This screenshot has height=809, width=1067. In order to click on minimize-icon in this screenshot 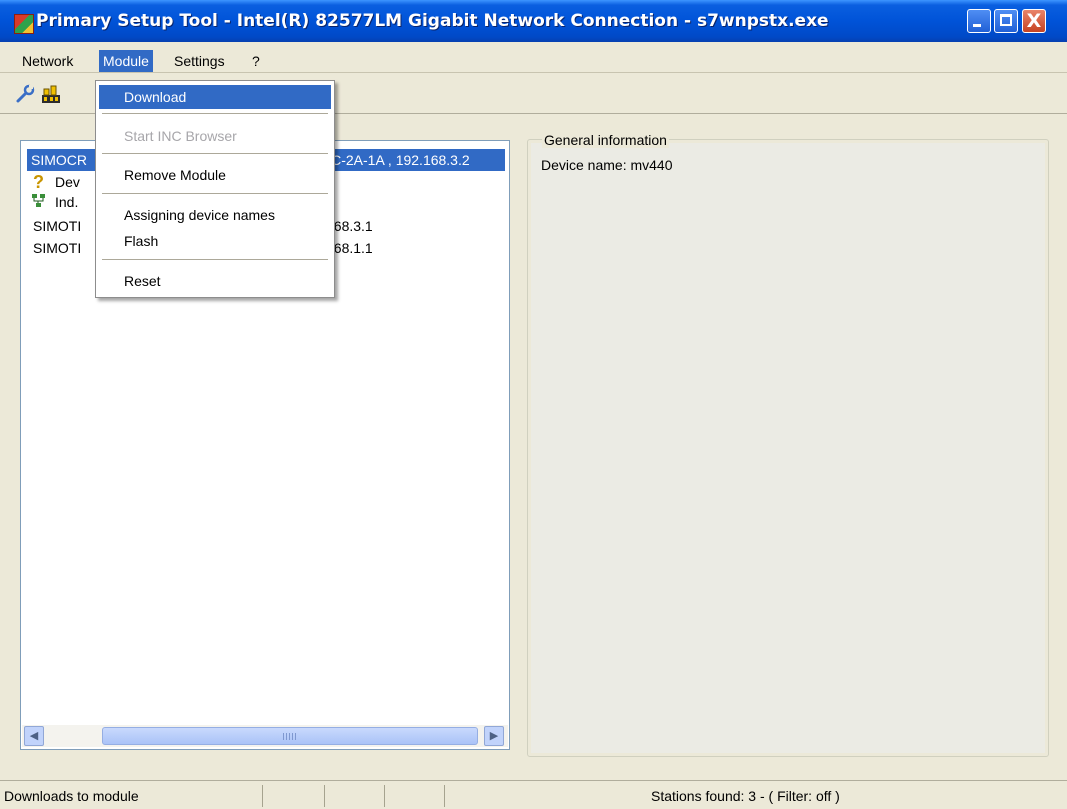, I will do `click(977, 25)`.